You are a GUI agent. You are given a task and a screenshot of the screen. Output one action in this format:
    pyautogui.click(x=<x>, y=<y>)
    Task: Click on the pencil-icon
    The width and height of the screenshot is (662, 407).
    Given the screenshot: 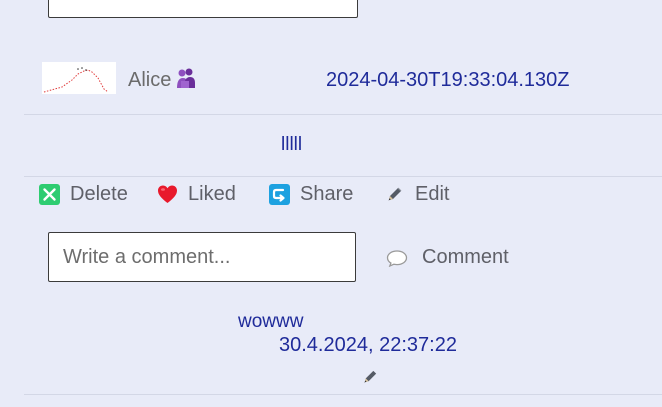 What is the action you would take?
    pyautogui.click(x=395, y=194)
    